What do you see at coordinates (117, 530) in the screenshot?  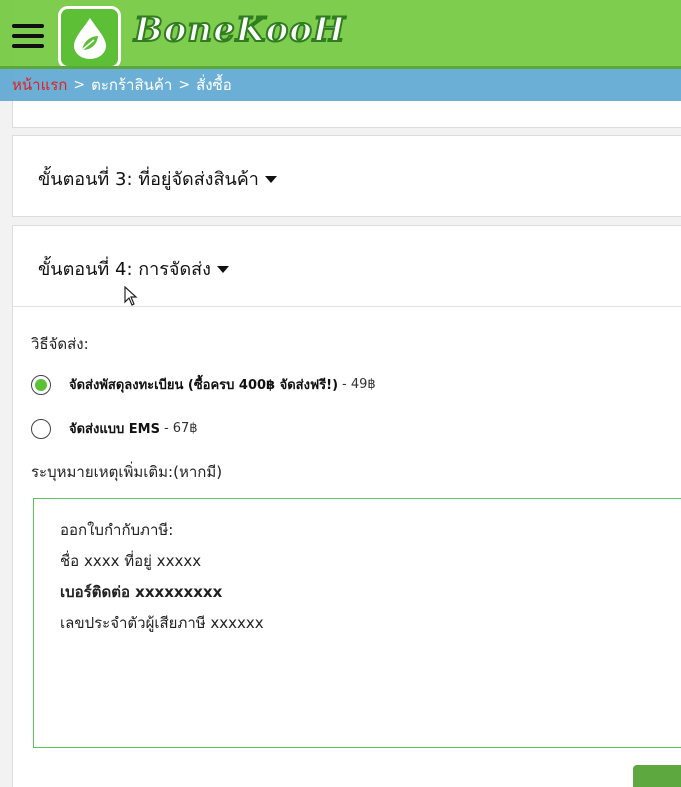 I see `note-line: ออกใบกำกับภาษี:` at bounding box center [117, 530].